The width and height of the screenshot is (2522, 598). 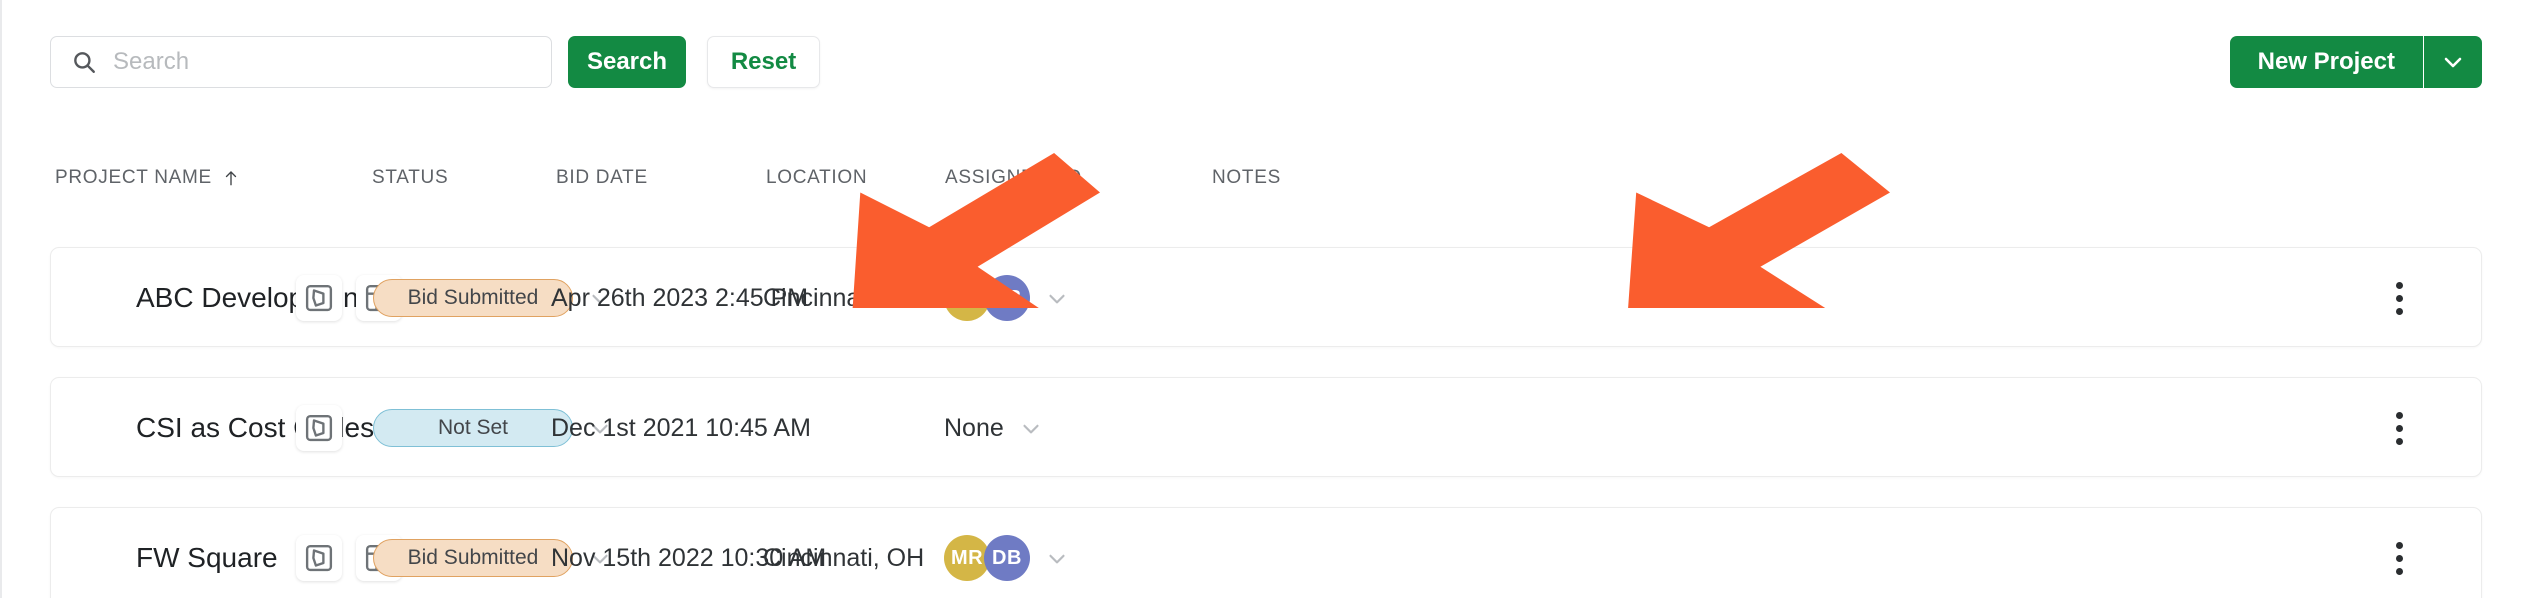 What do you see at coordinates (473, 428) in the screenshot?
I see `status-badge: Not Set` at bounding box center [473, 428].